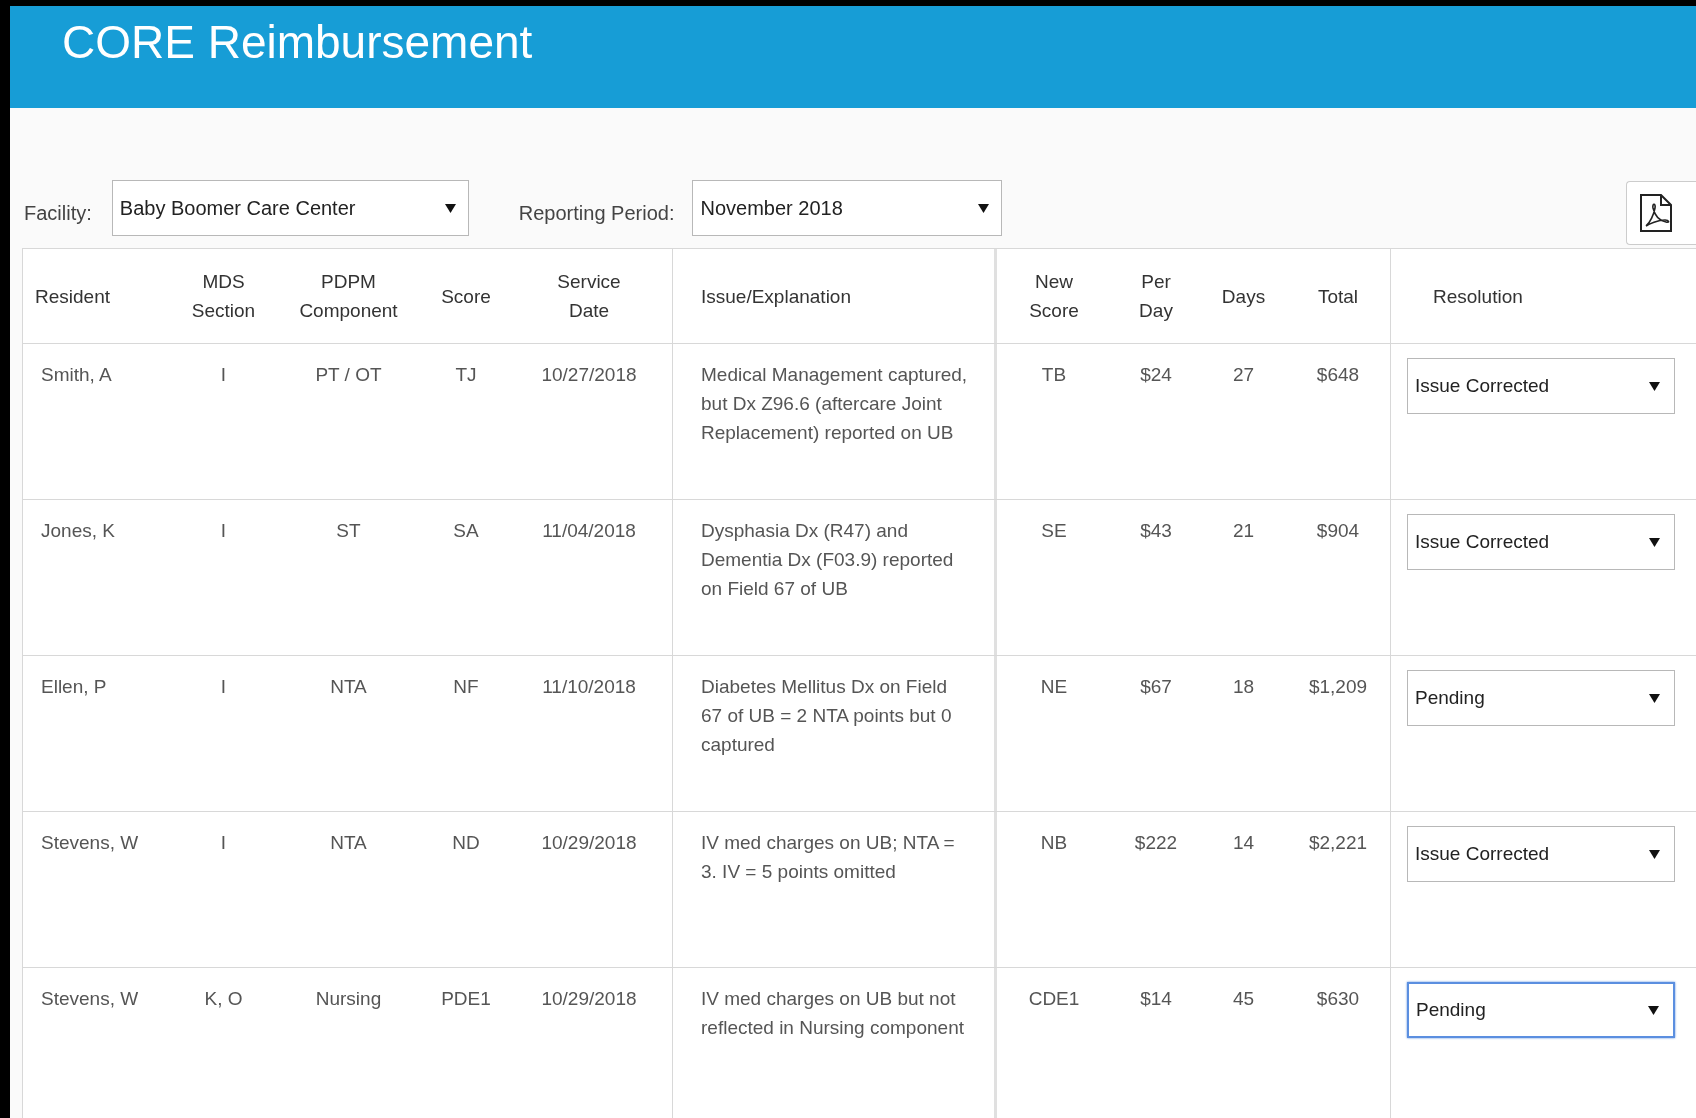  What do you see at coordinates (1243, 375) in the screenshot?
I see `table-cell-text: 27` at bounding box center [1243, 375].